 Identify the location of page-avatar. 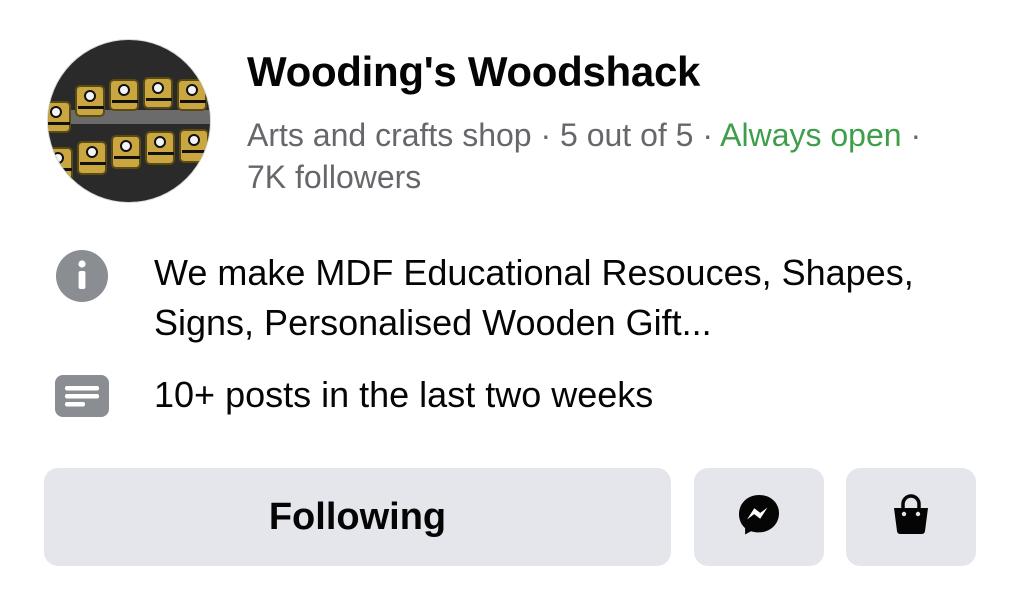
(129, 121).